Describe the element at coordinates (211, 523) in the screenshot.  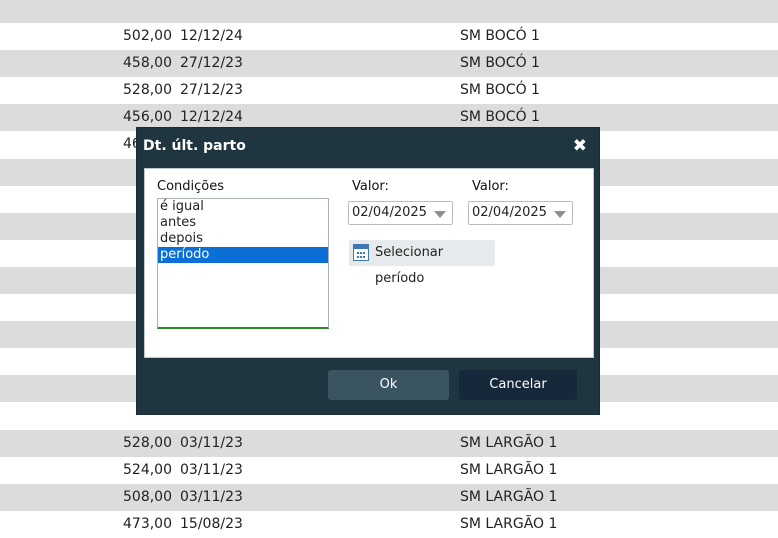
I see `date-cell: 15/08/23` at that location.